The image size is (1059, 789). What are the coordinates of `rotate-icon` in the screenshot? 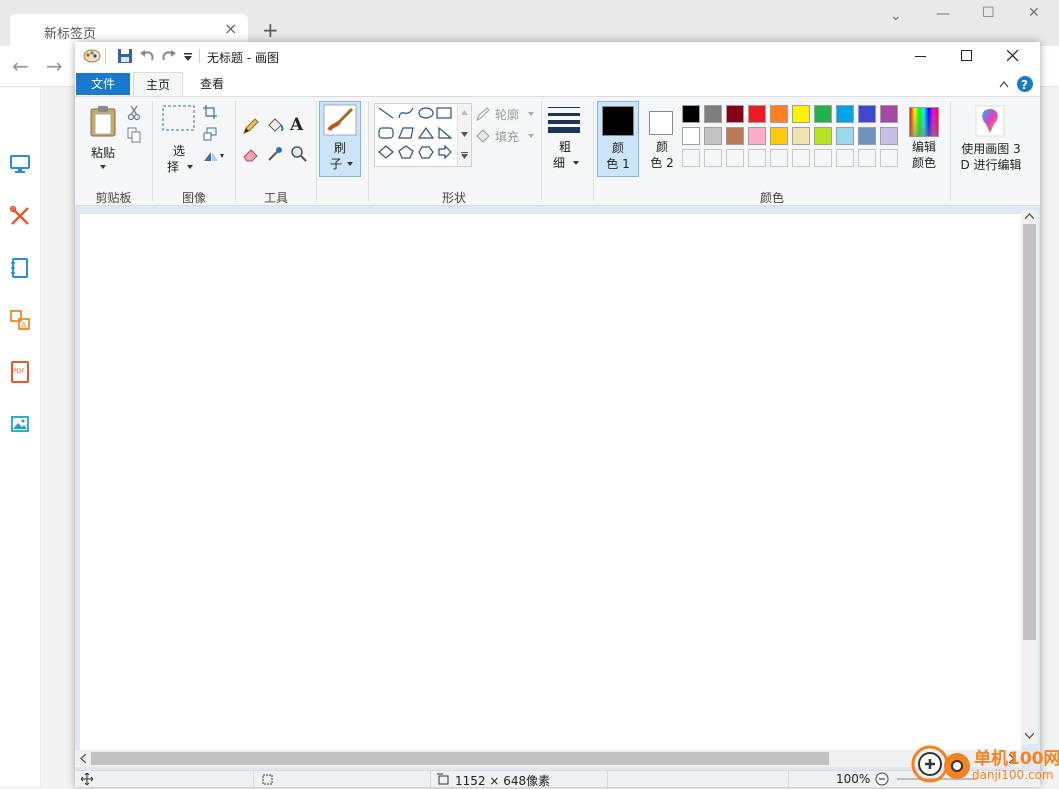 It's located at (214, 156).